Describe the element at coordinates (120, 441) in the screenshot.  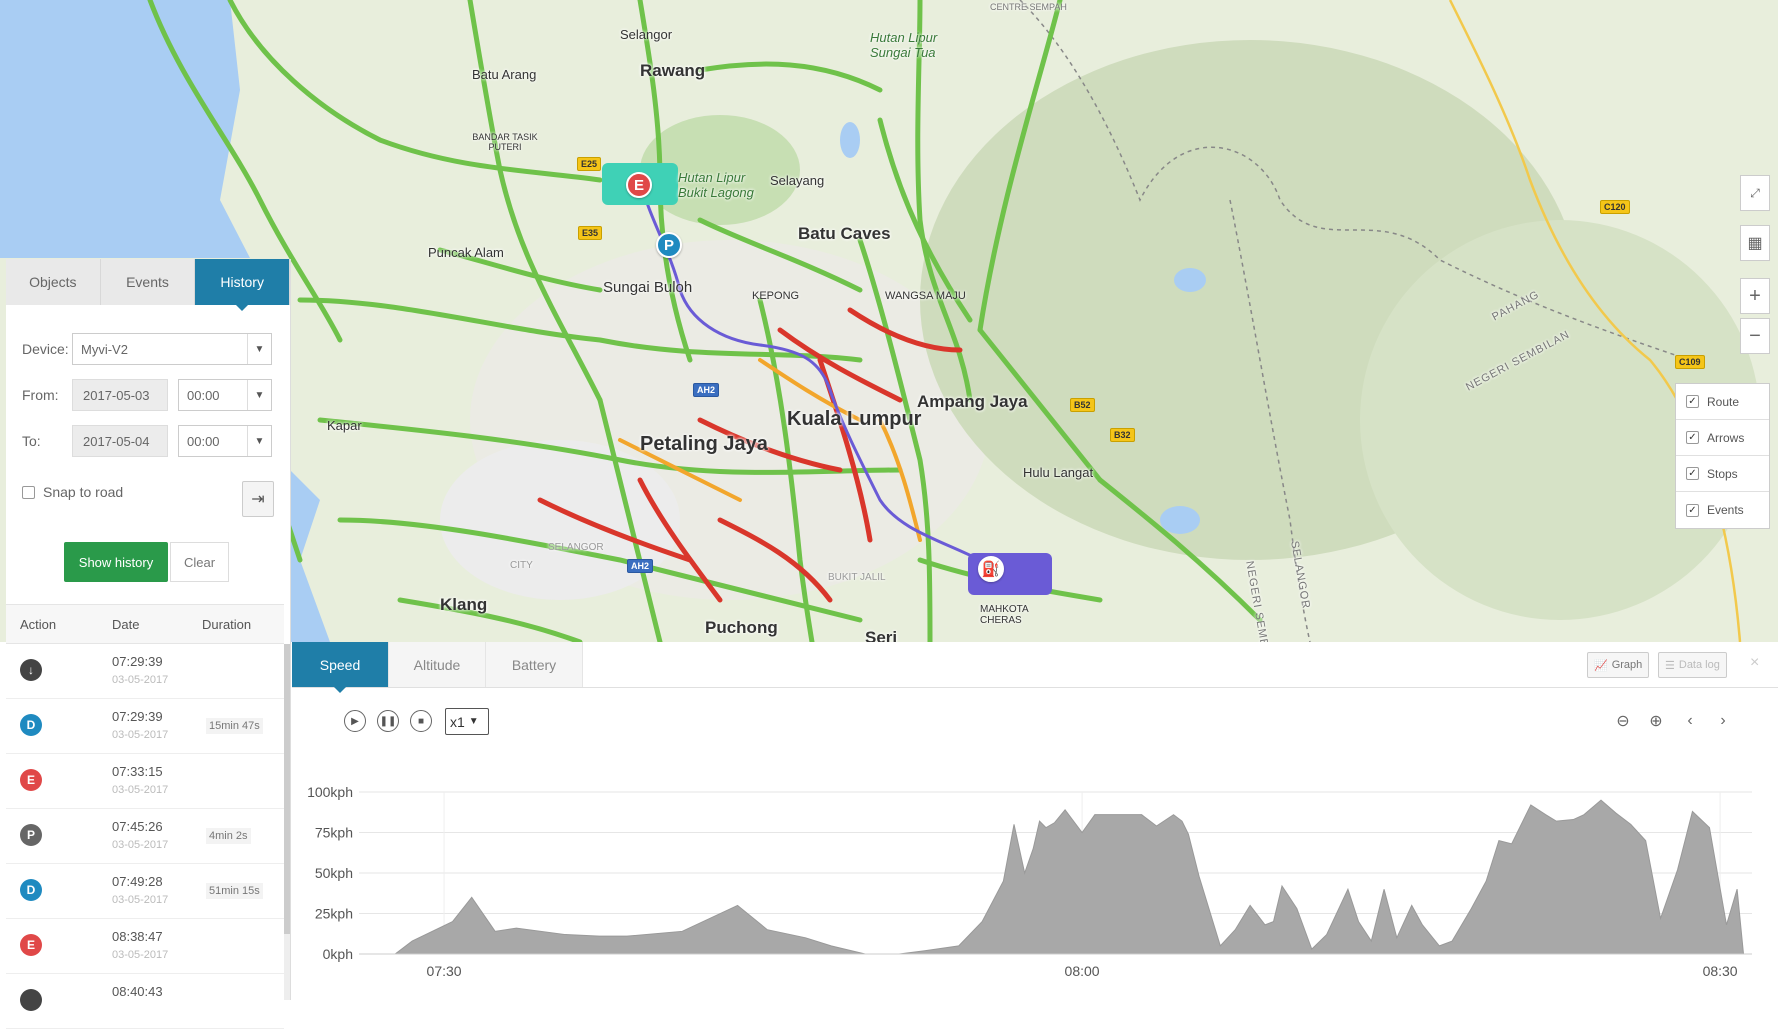
I see `to-date-input: 2017-05-04` at that location.